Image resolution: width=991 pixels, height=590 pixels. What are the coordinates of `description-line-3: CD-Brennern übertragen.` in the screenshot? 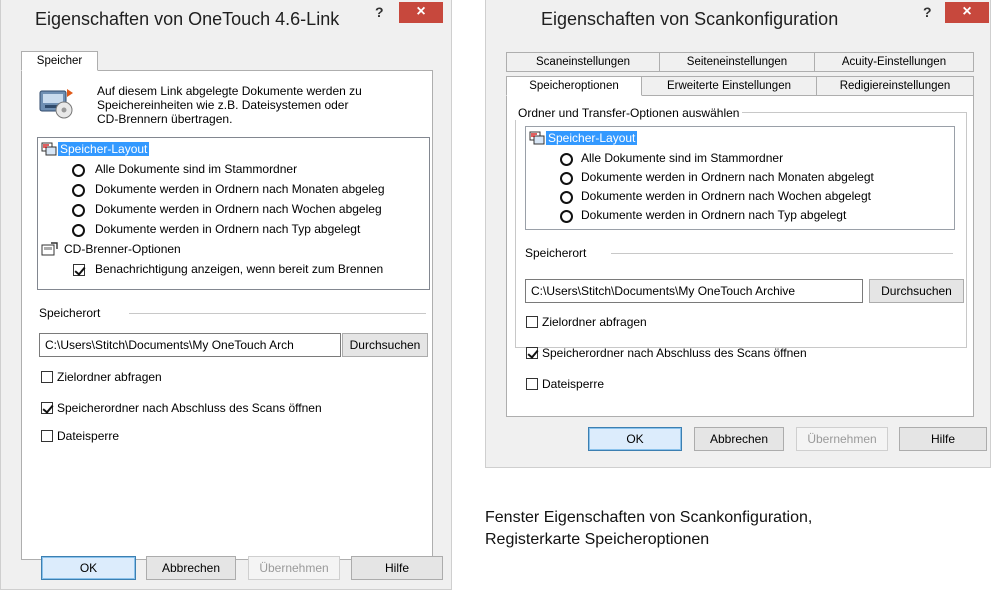 It's located at (165, 119).